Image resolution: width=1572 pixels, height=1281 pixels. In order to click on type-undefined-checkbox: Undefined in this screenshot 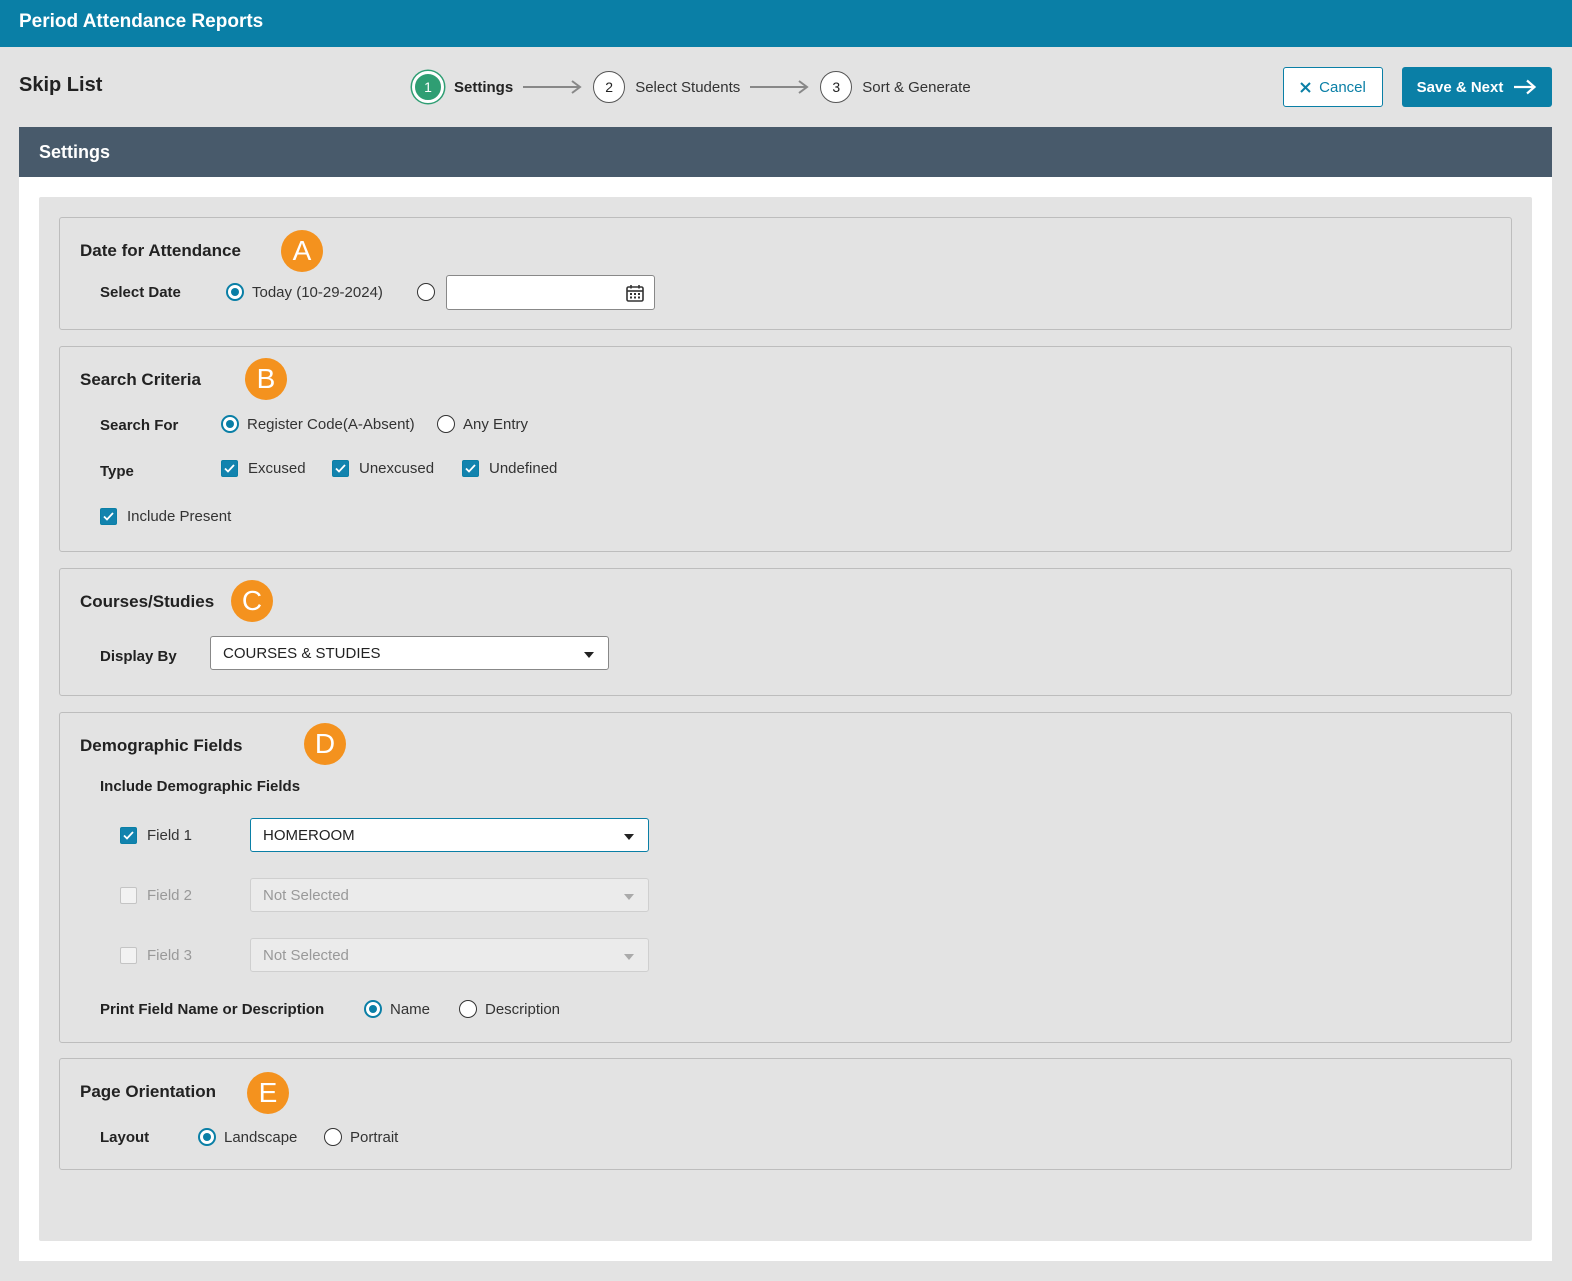, I will do `click(509, 468)`.